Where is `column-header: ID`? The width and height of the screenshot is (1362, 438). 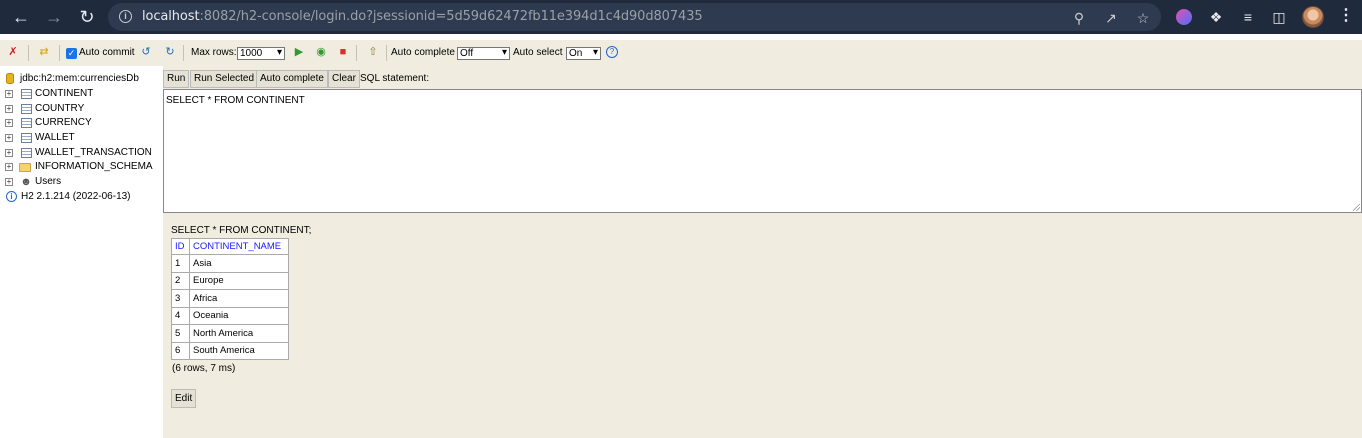
column-header: ID is located at coordinates (180, 246).